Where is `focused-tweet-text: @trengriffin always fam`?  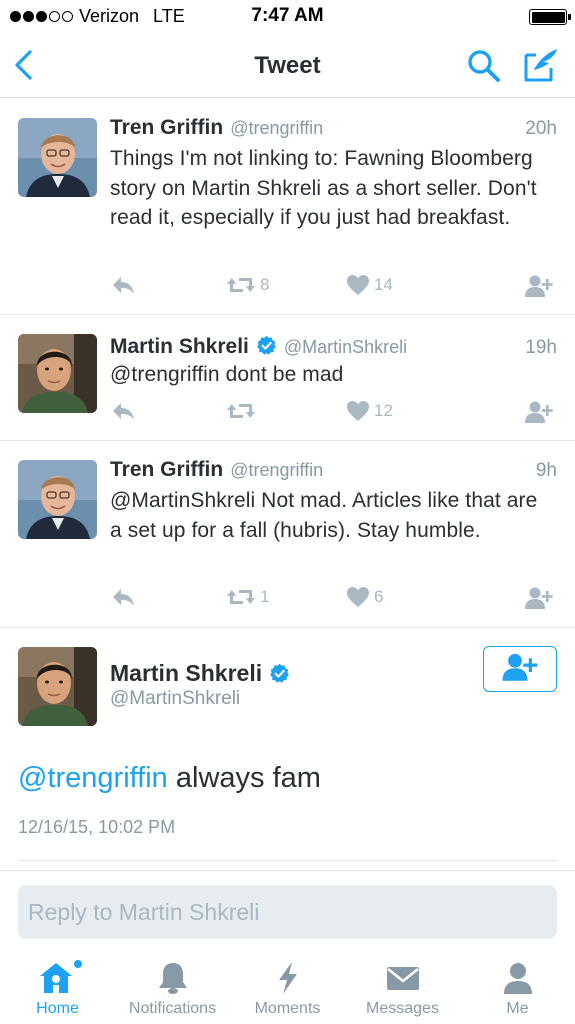
focused-tweet-text: @trengriffin always fam is located at coordinates (169, 778).